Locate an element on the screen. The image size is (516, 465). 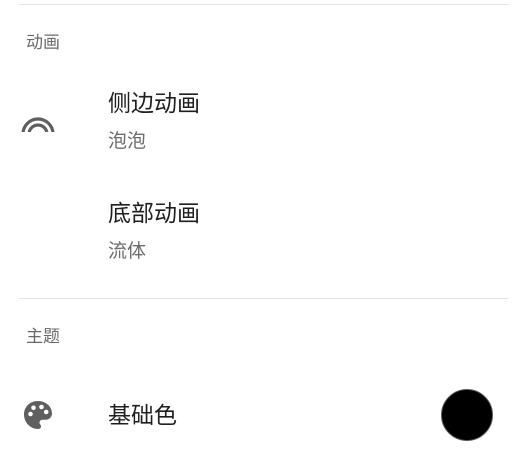
color-swatch is located at coordinates (467, 415).